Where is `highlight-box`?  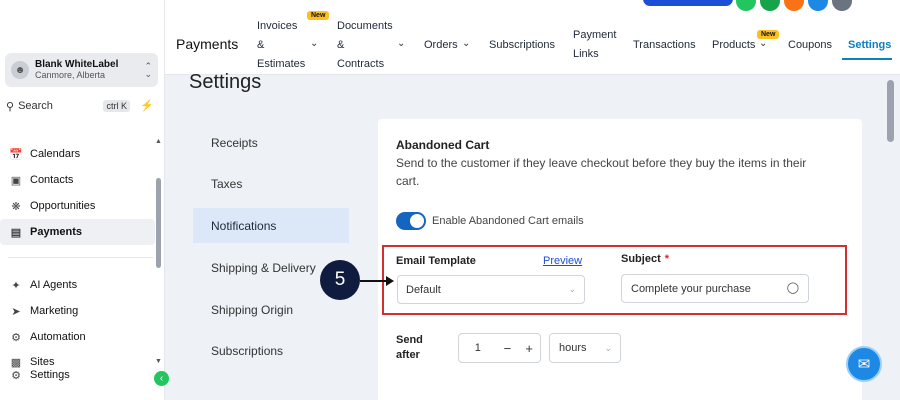
highlight-box is located at coordinates (614, 280).